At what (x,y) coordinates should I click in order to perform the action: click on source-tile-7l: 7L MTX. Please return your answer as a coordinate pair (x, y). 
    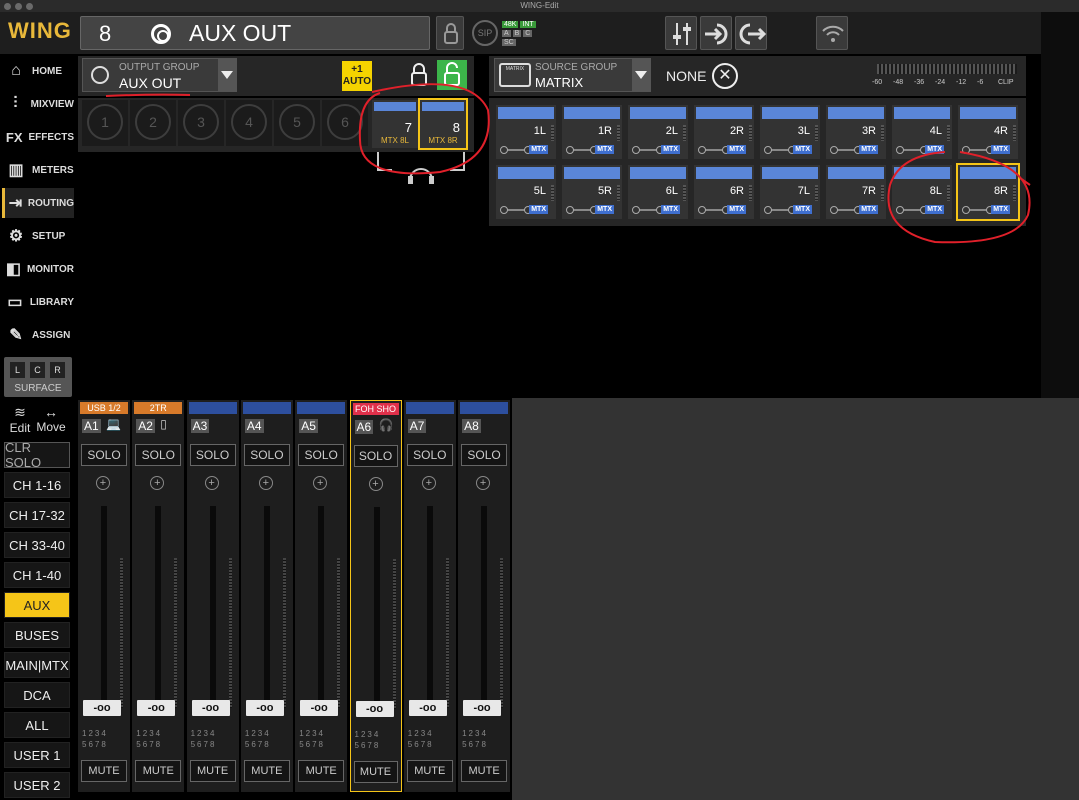
    Looking at the image, I should click on (790, 192).